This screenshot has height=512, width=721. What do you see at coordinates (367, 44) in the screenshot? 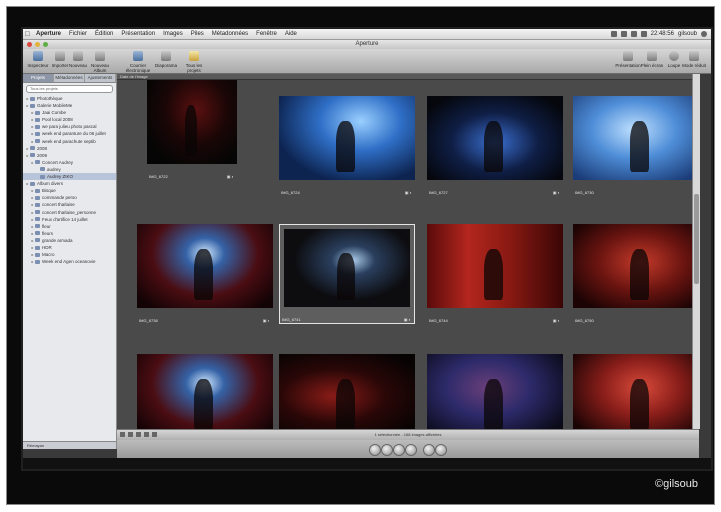
I see `window-title: Aperture` at bounding box center [367, 44].